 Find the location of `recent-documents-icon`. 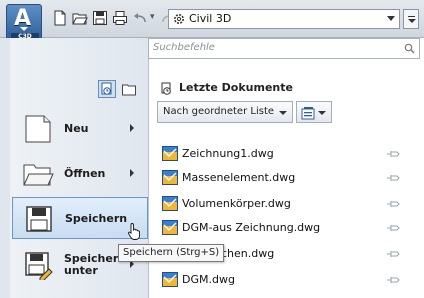

recent-documents-icon is located at coordinates (167, 89).